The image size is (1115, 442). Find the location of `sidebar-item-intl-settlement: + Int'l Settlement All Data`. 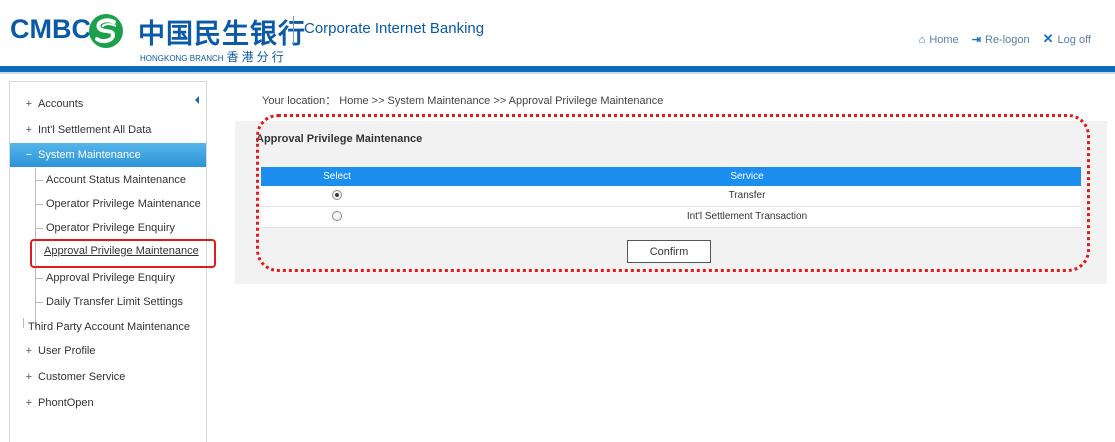

sidebar-item-intl-settlement: + Int'l Settlement All Data is located at coordinates (108, 130).